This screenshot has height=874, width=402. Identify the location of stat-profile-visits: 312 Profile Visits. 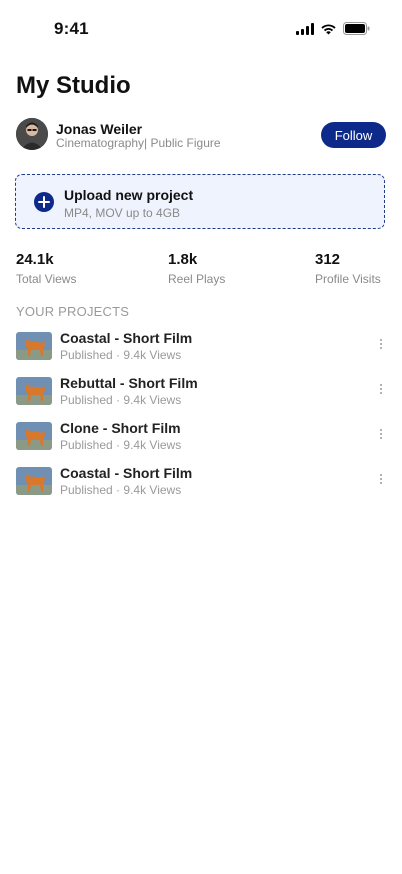
(348, 268).